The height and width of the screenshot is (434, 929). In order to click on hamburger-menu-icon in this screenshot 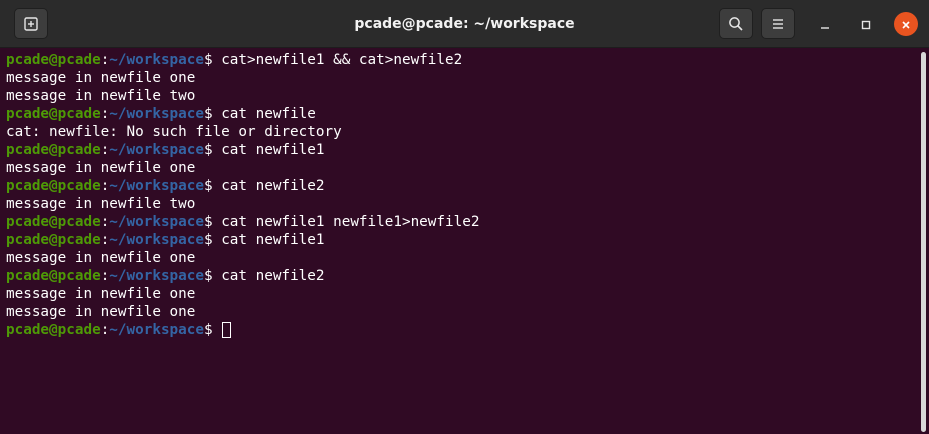, I will do `click(778, 24)`.